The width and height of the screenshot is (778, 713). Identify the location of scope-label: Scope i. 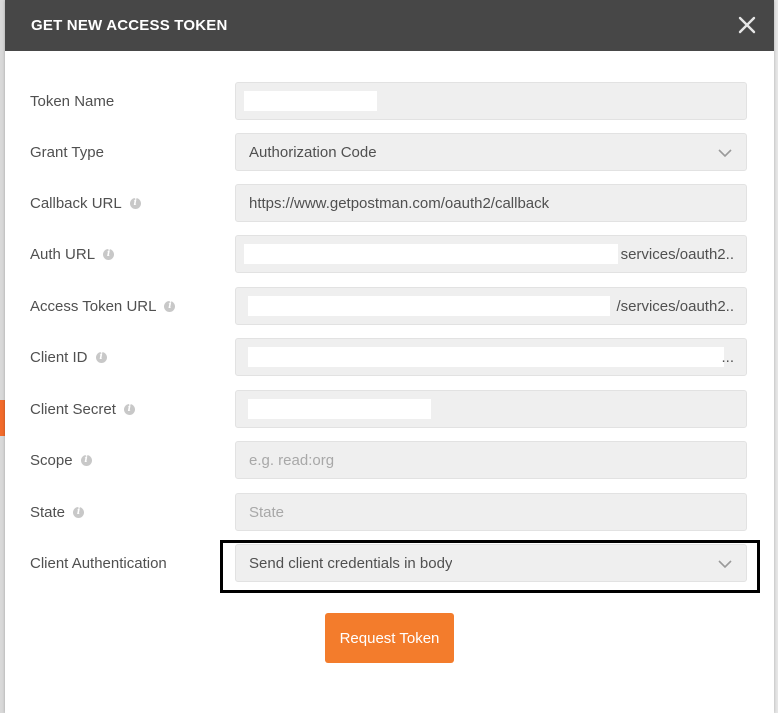
(61, 460).